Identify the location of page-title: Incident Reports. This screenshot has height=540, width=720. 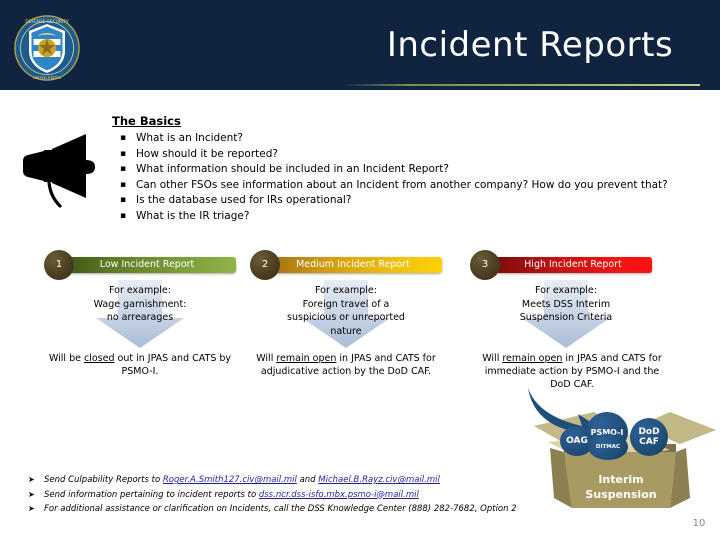
(530, 45).